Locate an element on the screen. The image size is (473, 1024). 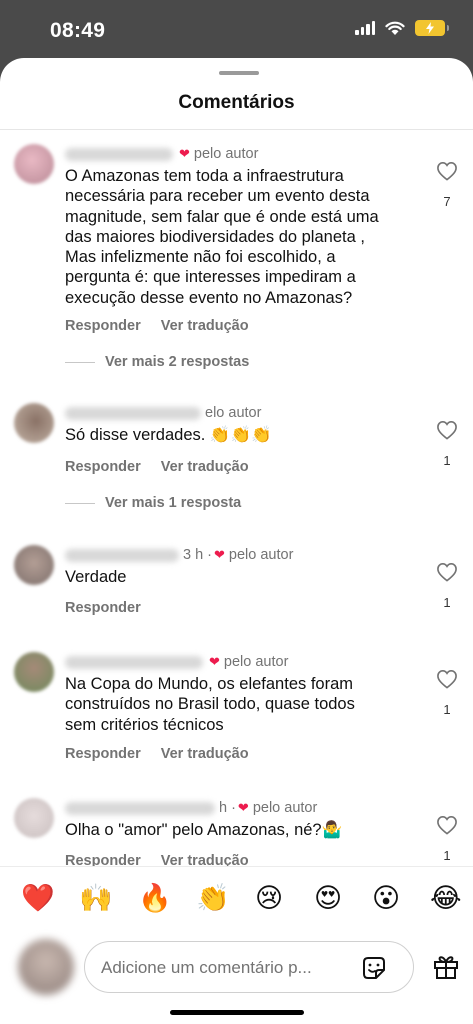
view-replies-button: Ver mais 1 resposta is located at coordinates (153, 503).